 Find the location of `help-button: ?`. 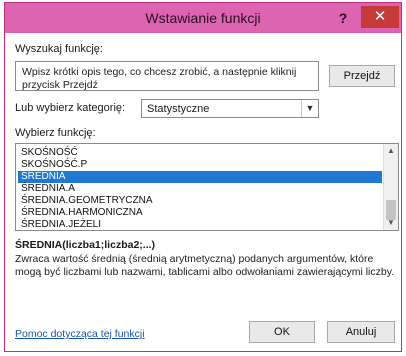

help-button: ? is located at coordinates (343, 18).